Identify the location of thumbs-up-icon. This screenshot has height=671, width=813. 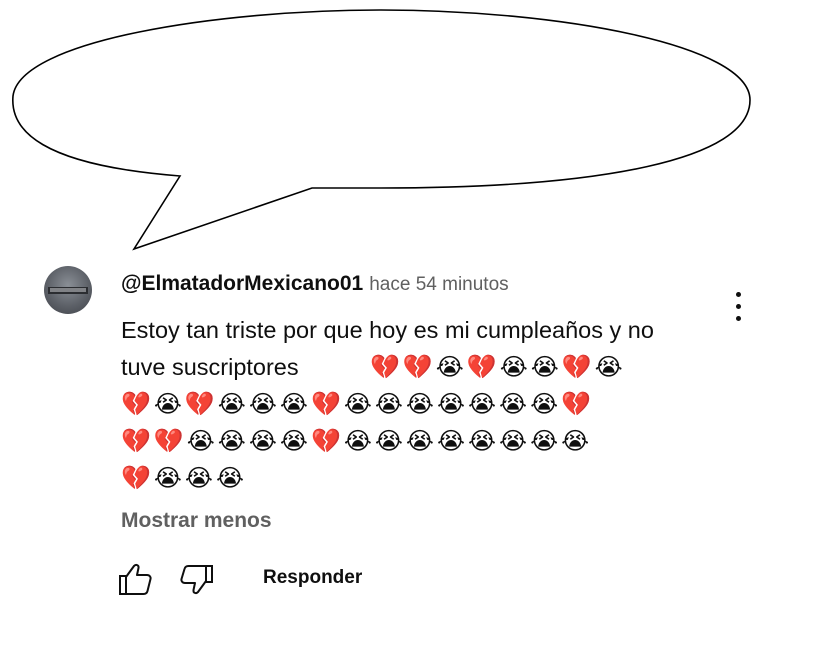
(135, 579).